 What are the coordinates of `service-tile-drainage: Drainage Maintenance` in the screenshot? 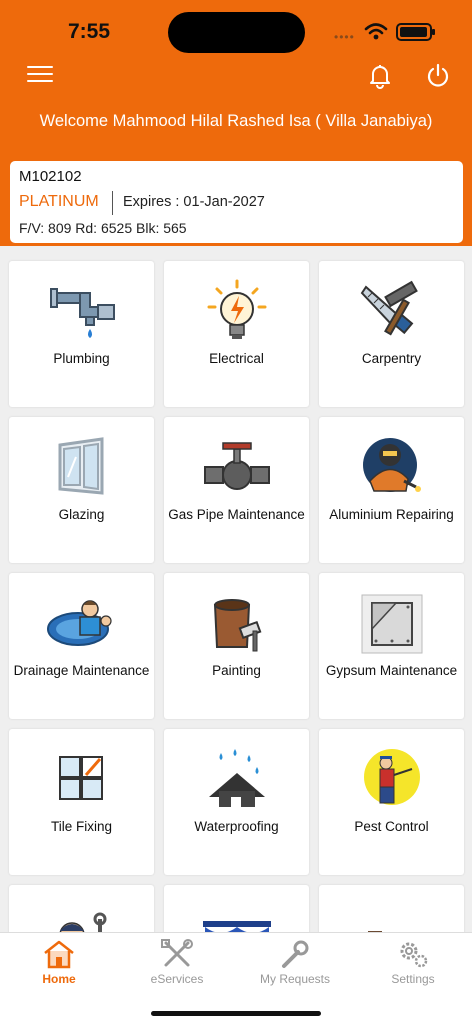 It's located at (81, 646).